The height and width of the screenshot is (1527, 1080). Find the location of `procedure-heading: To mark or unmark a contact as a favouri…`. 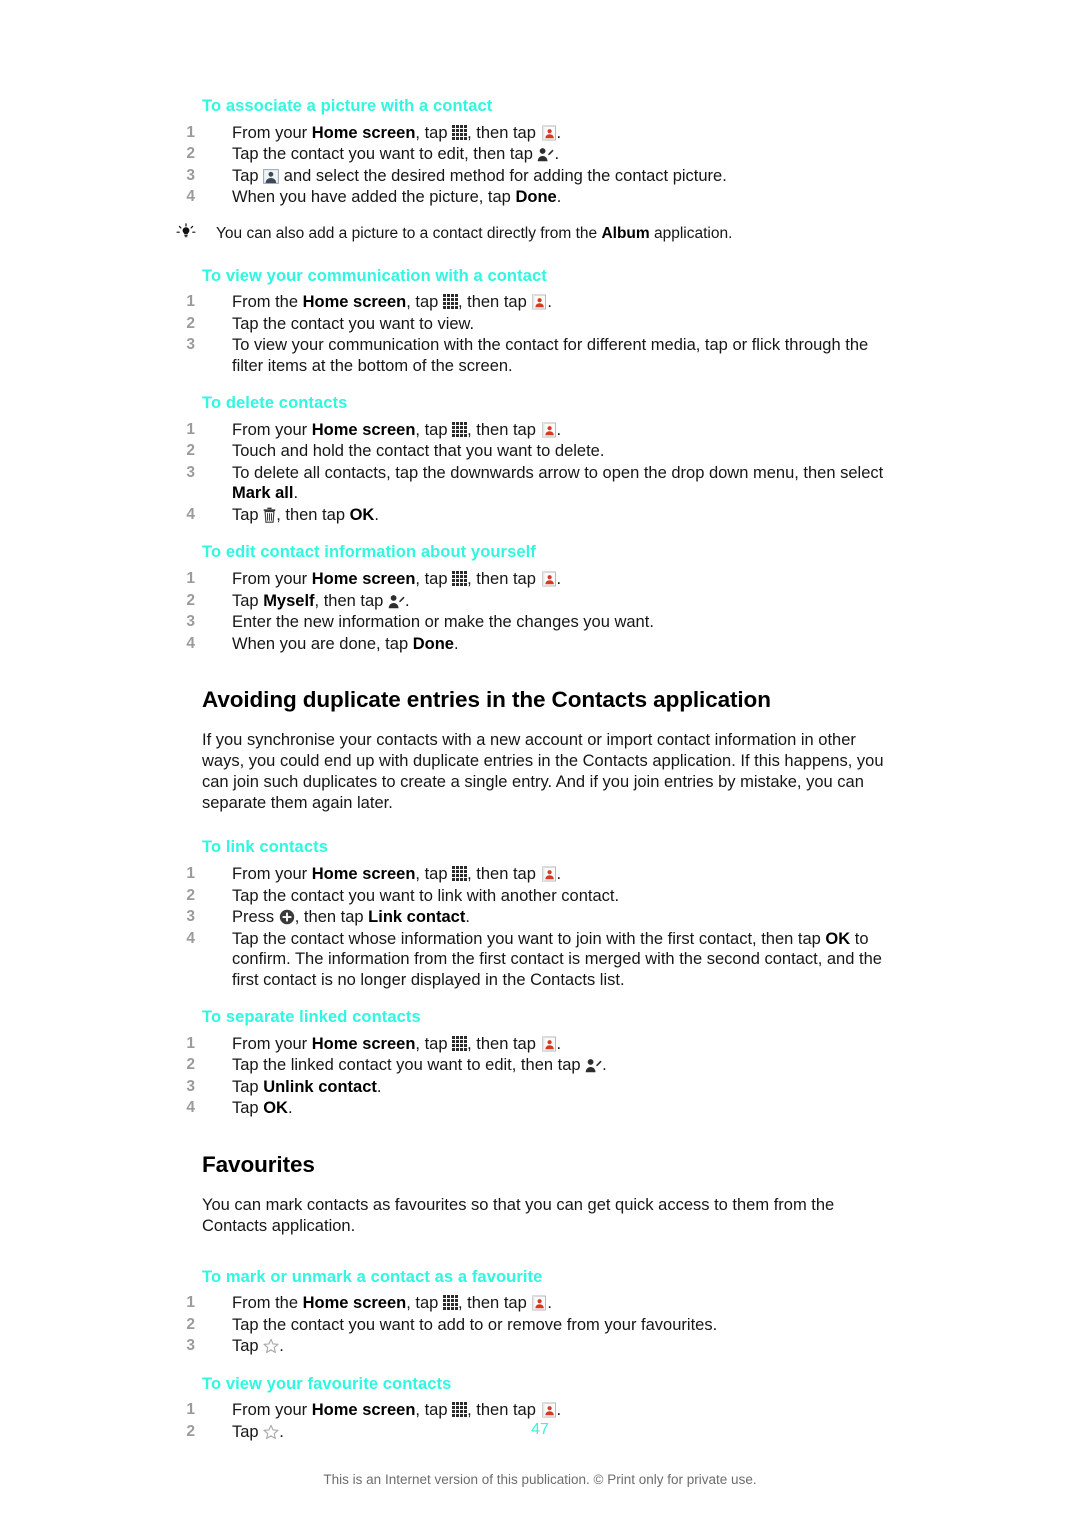

procedure-heading: To mark or unmark a contact as a favouri… is located at coordinates (372, 1276).